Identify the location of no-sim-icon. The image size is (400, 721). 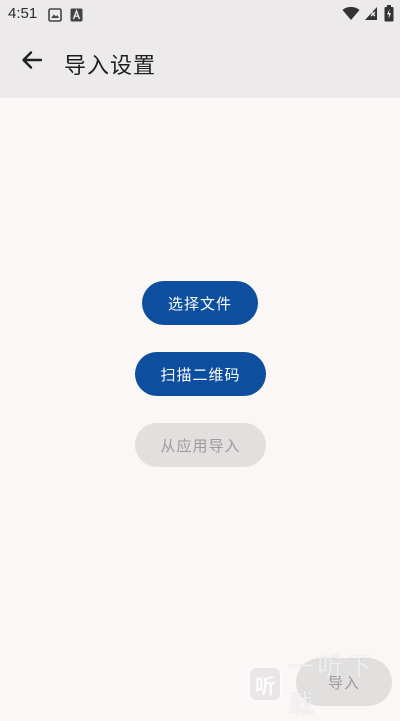
(371, 15).